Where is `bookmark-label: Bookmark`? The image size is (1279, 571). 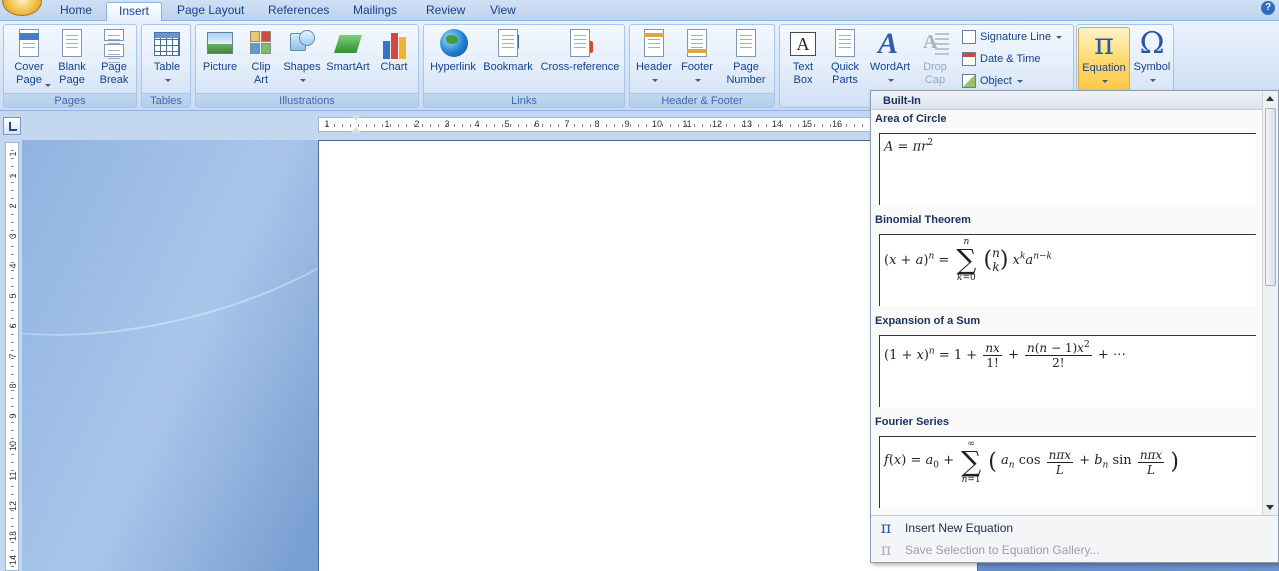 bookmark-label: Bookmark is located at coordinates (508, 67).